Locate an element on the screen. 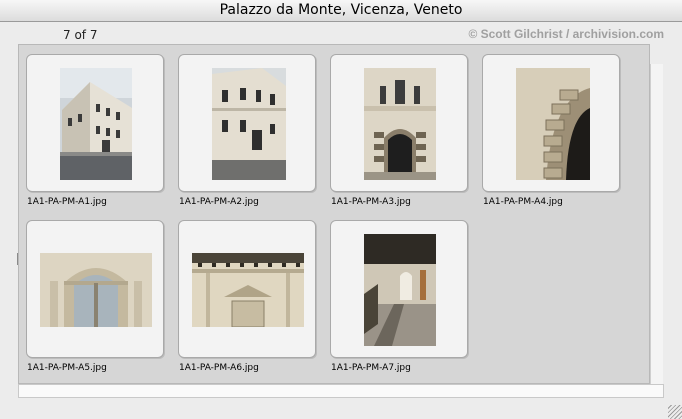 The height and width of the screenshot is (419, 682). thumbnail-6: 1A1-PA-PM-A6.jpg is located at coordinates (247, 296).